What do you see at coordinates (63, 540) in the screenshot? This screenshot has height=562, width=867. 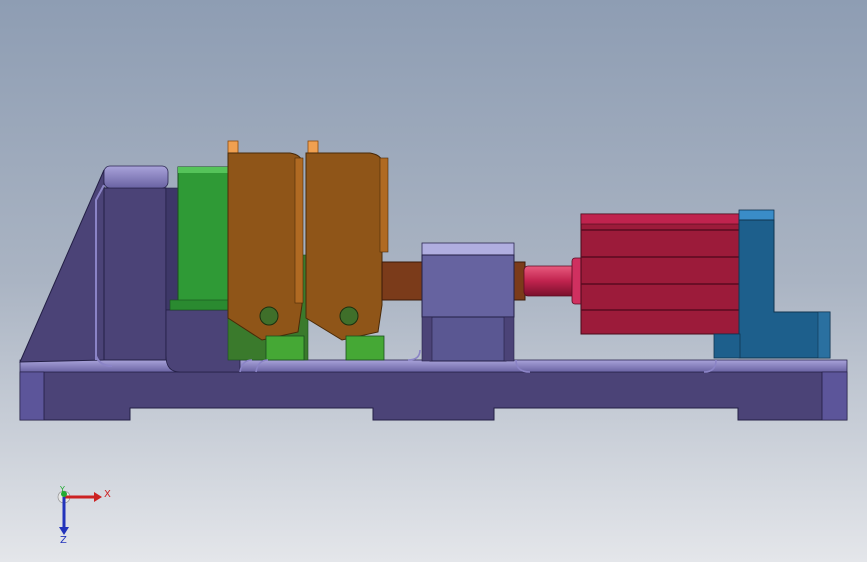 I see `z-axis-label: Z` at bounding box center [63, 540].